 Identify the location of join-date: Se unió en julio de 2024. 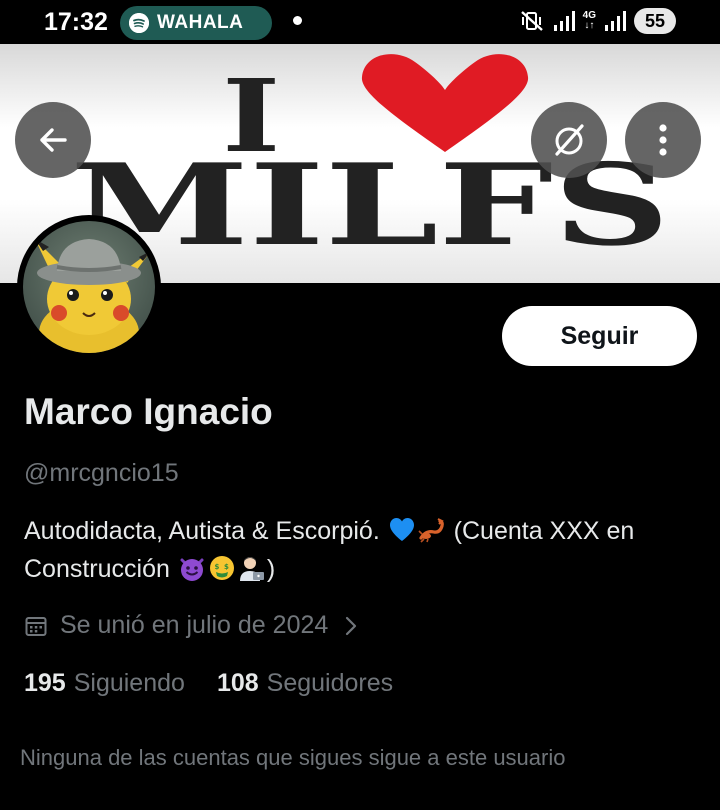
(194, 625).